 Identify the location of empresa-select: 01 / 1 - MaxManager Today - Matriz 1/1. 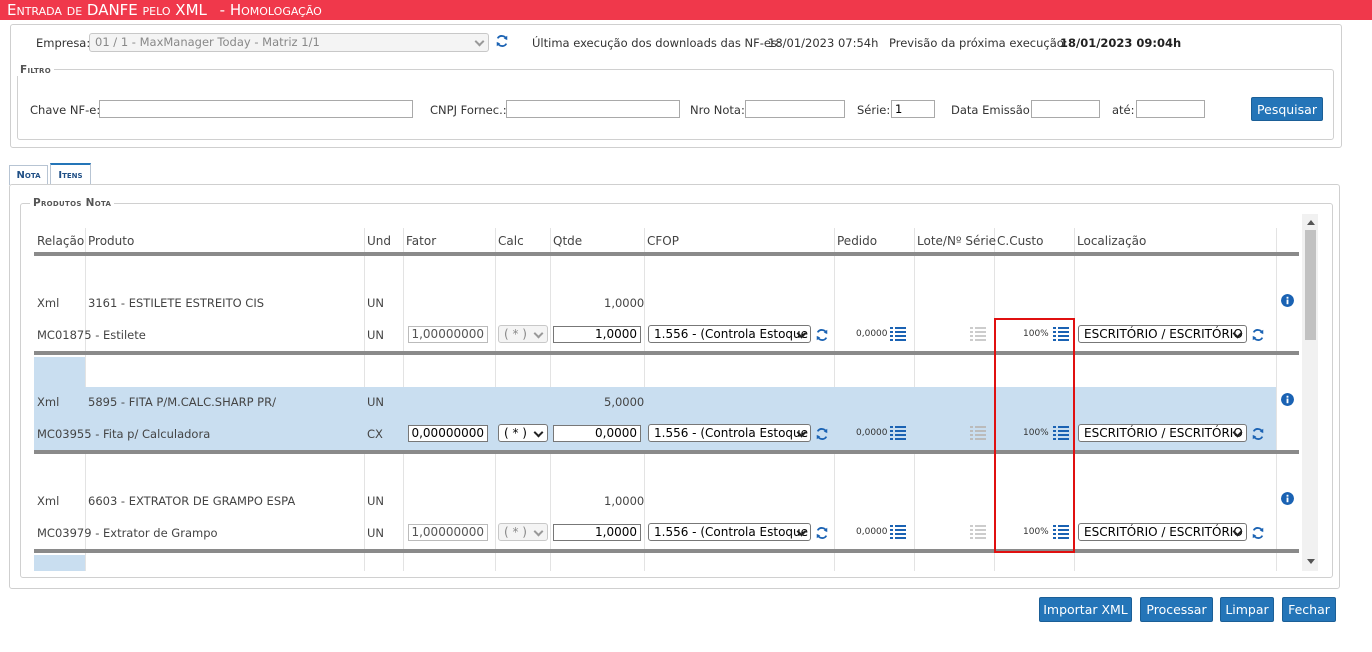
(289, 42).